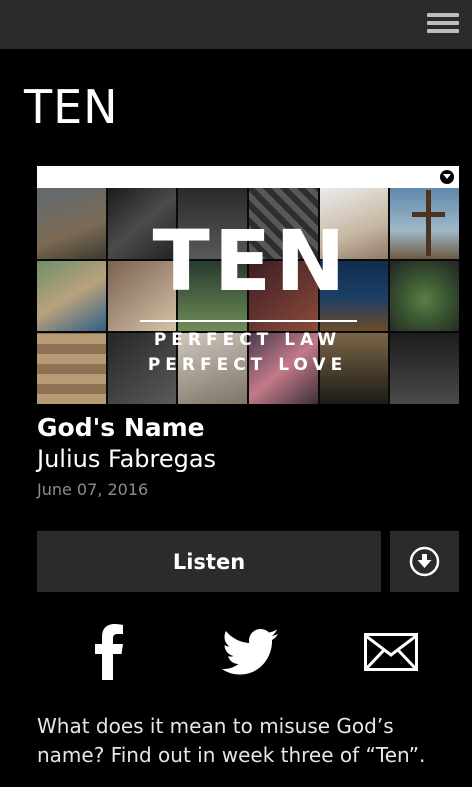  I want to click on speaker-name: Julius Fabregas, so click(127, 459).